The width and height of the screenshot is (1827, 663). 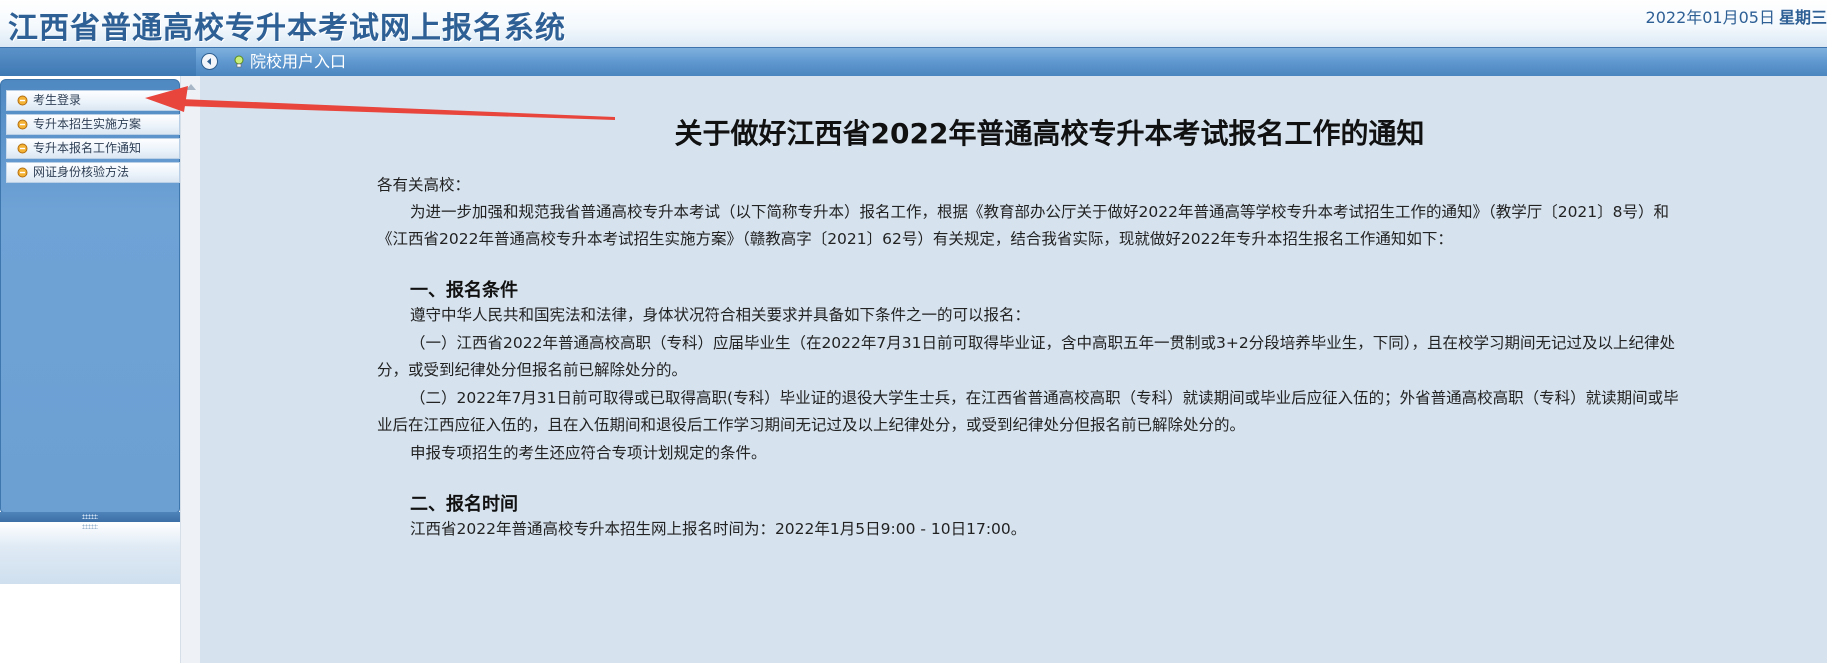 What do you see at coordinates (588, 453) in the screenshot?
I see `eligibility-line6: 申报专项招生的考生还应符合专项计划规定的条件。` at bounding box center [588, 453].